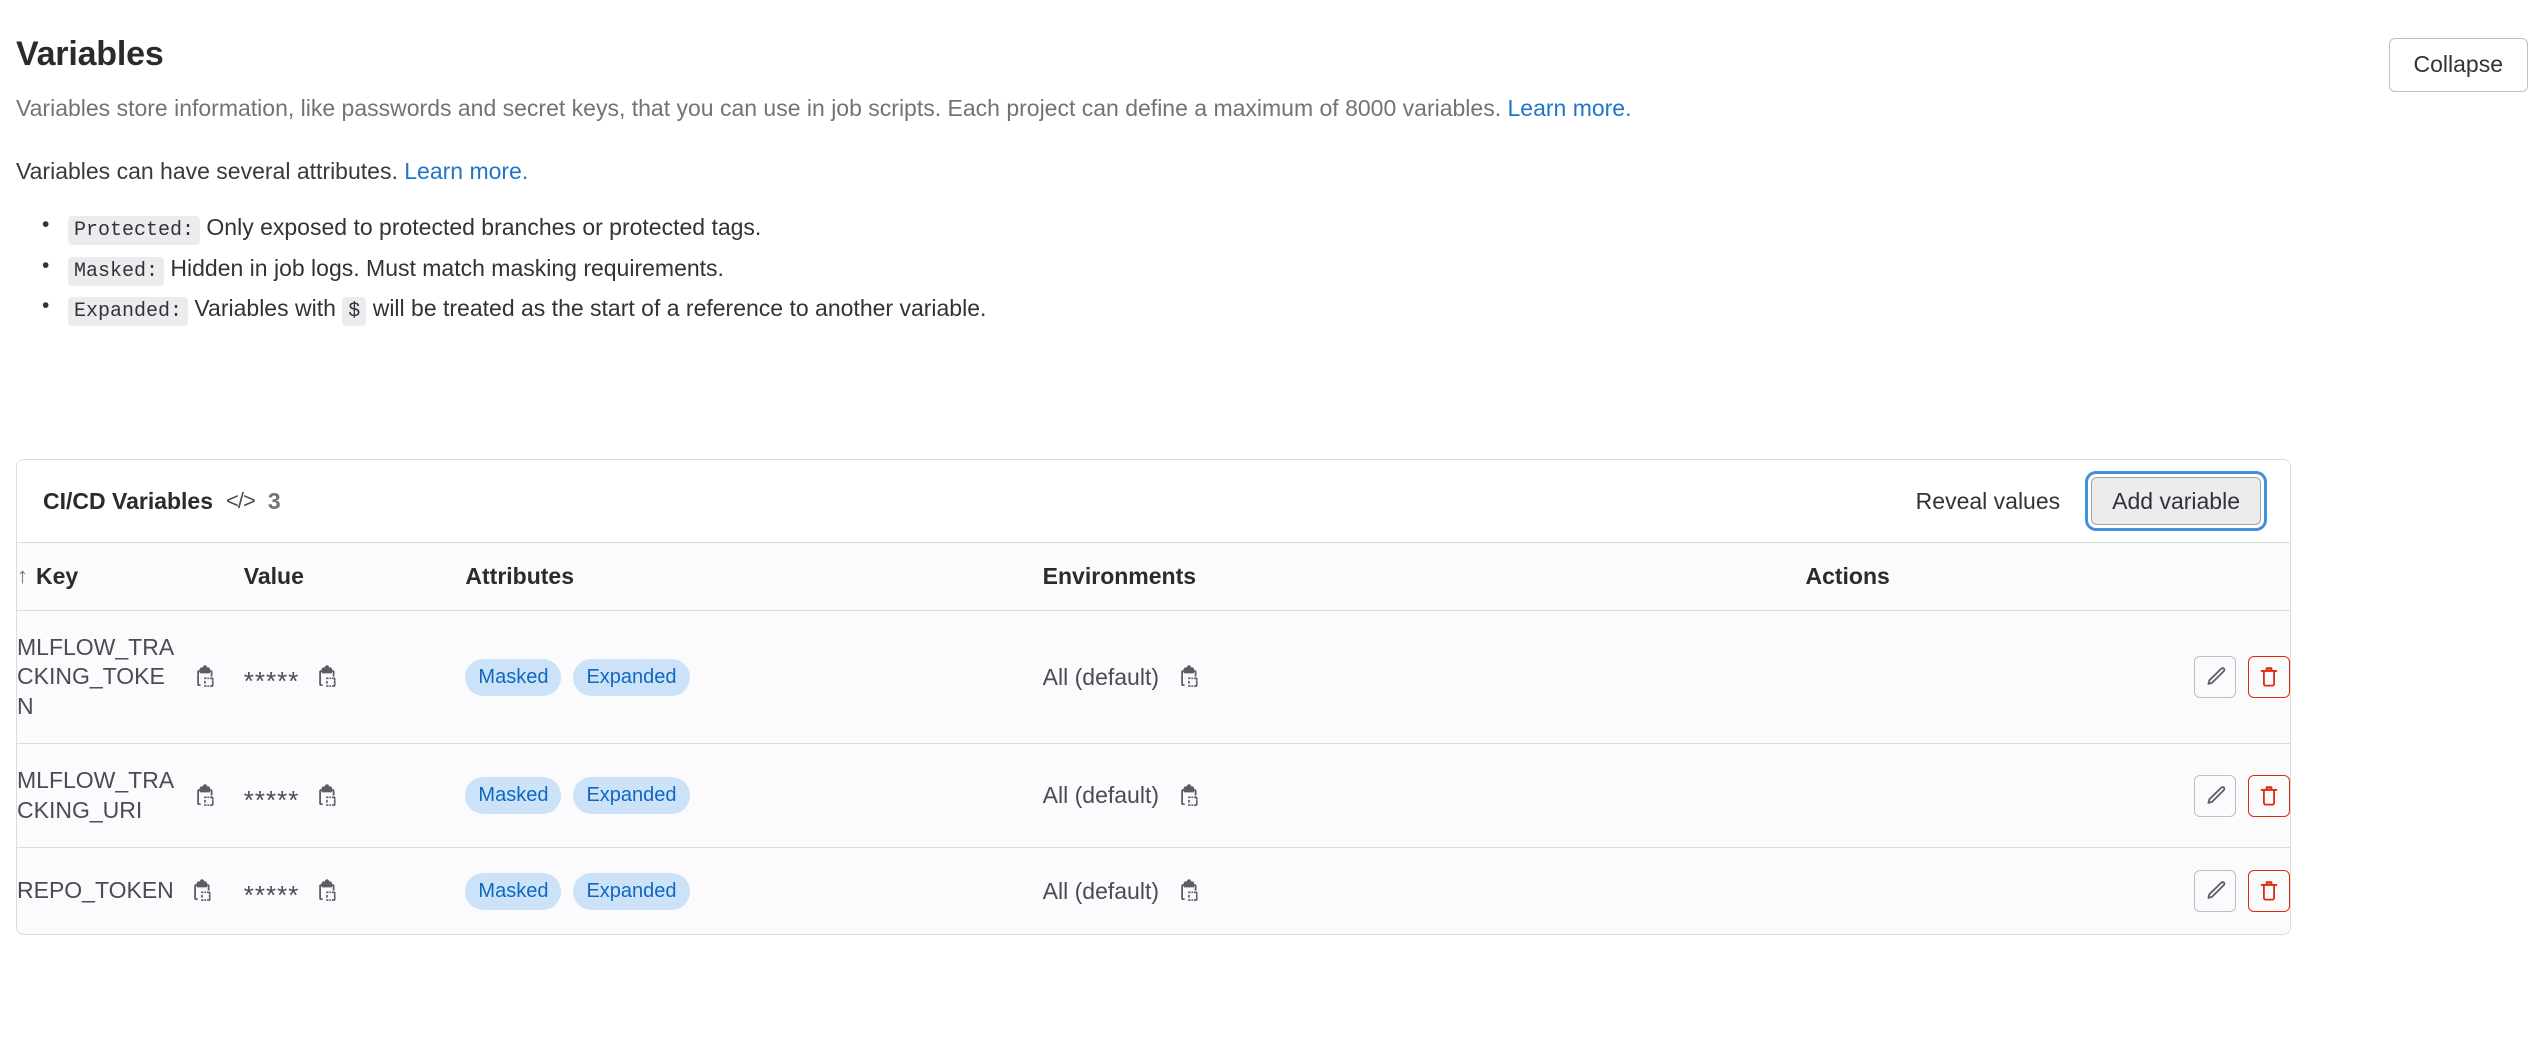 The image size is (2544, 1054). I want to click on attribute-description: Variables with, so click(265, 308).